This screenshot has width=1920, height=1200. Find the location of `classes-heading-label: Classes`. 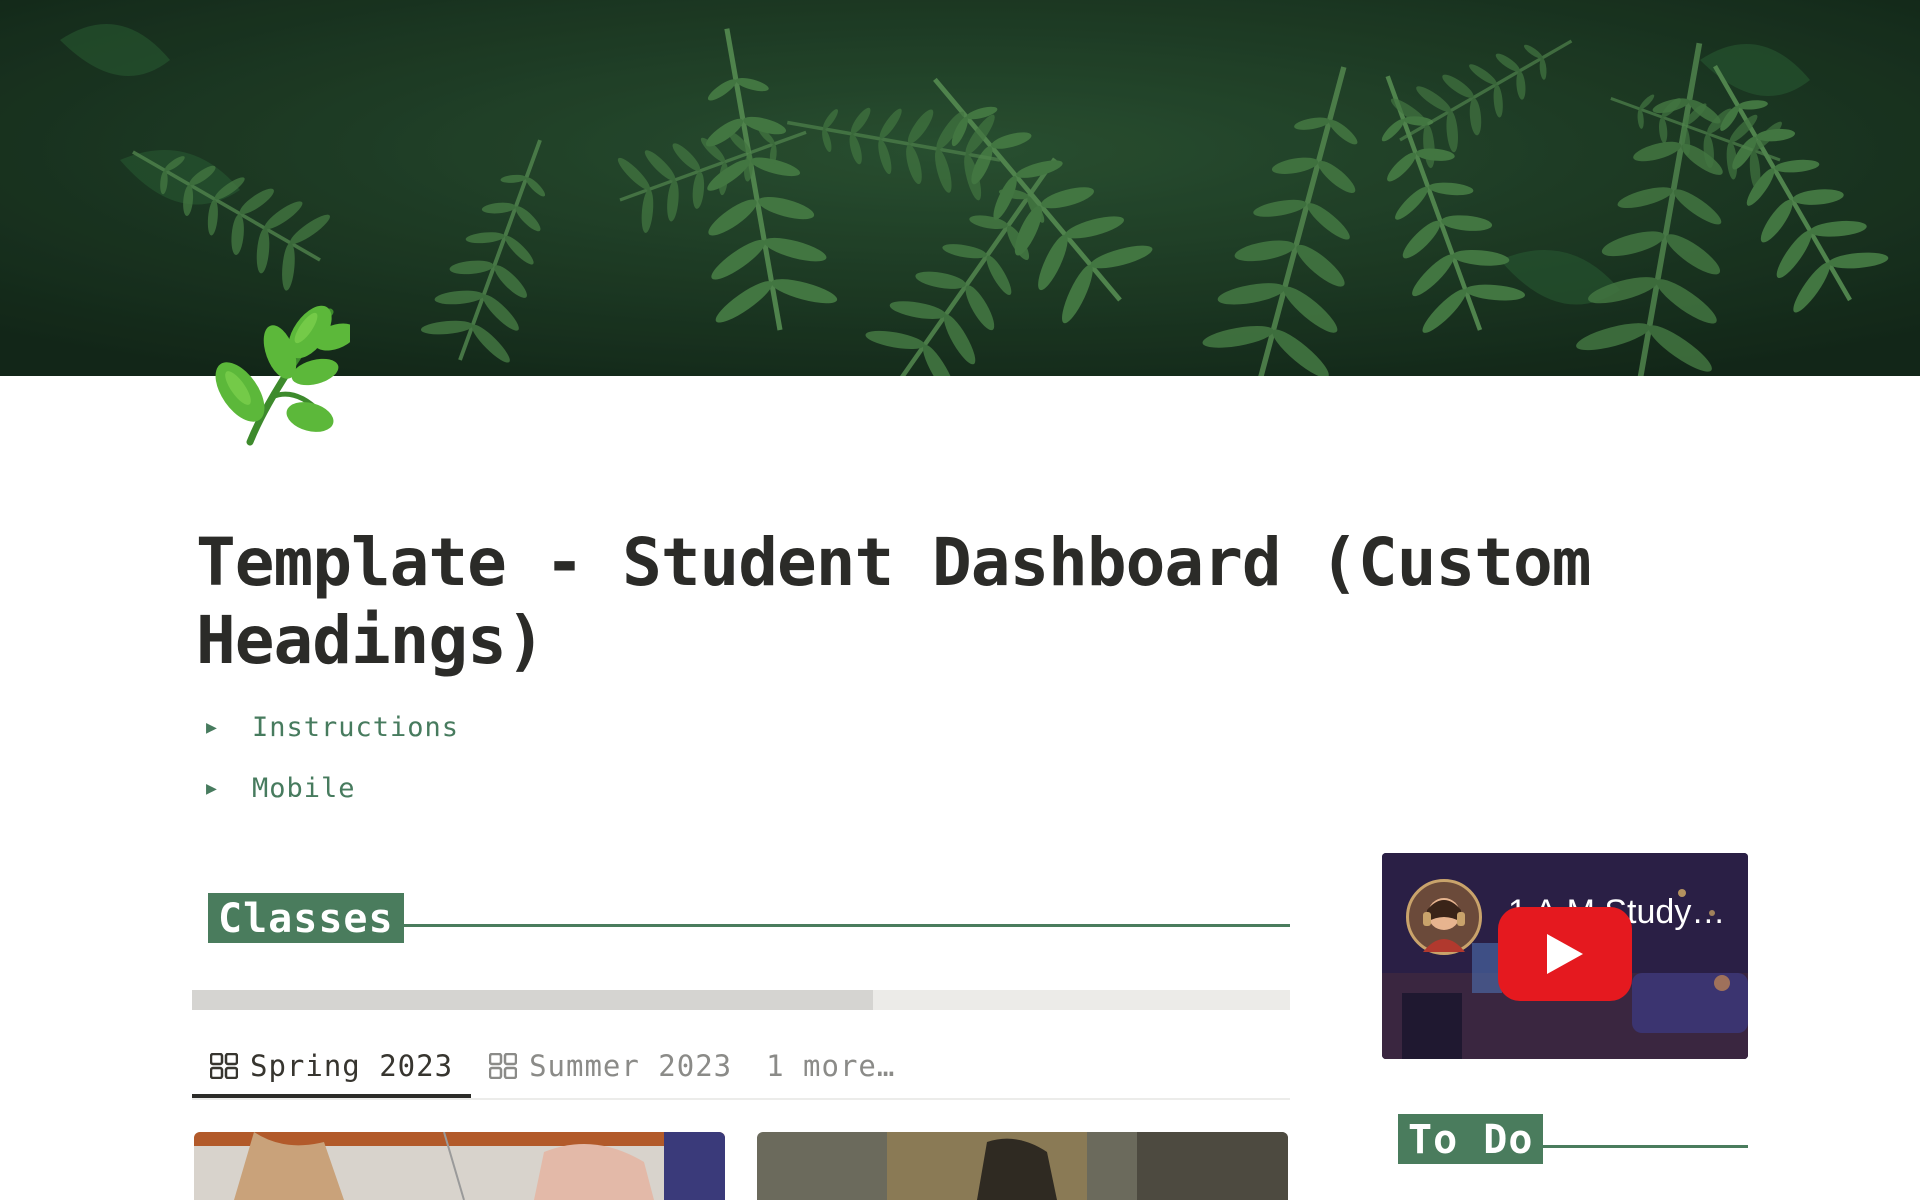

classes-heading-label: Classes is located at coordinates (306, 918).